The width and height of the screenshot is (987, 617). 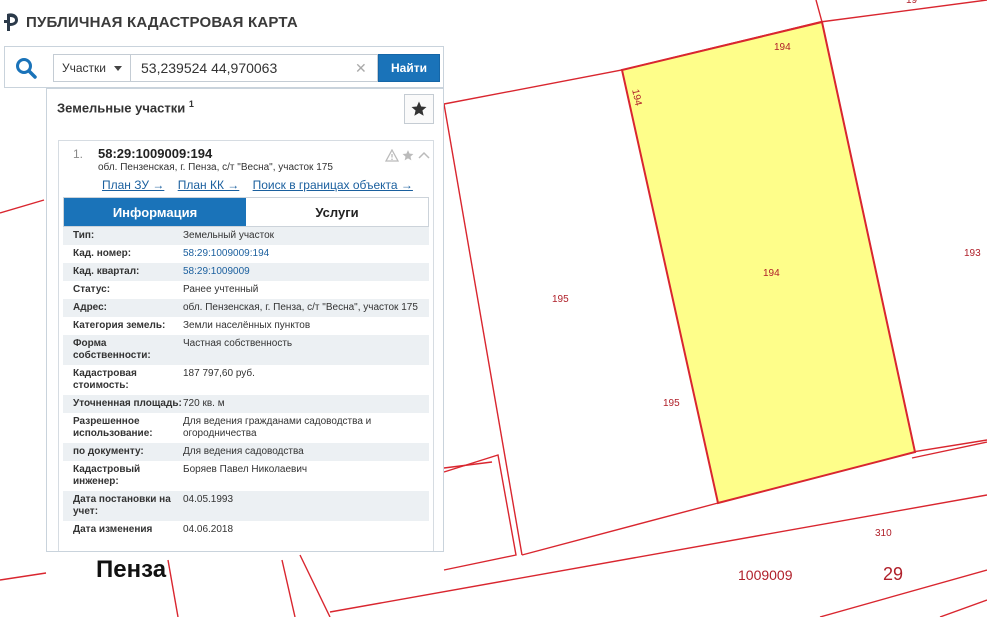 I want to click on row-label: Кадастровый инженер:, so click(x=107, y=475).